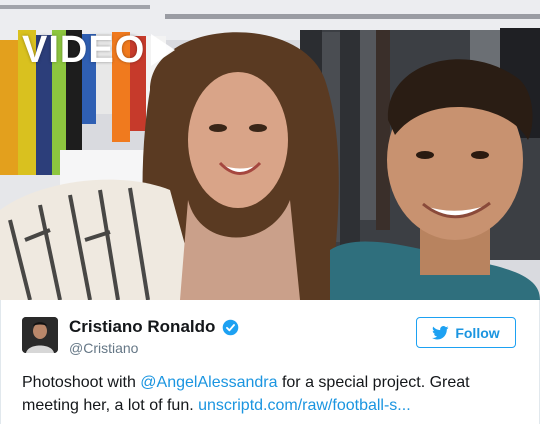 This screenshot has height=424, width=540. What do you see at coordinates (208, 382) in the screenshot?
I see `mention-link: @AngelAlessandra` at bounding box center [208, 382].